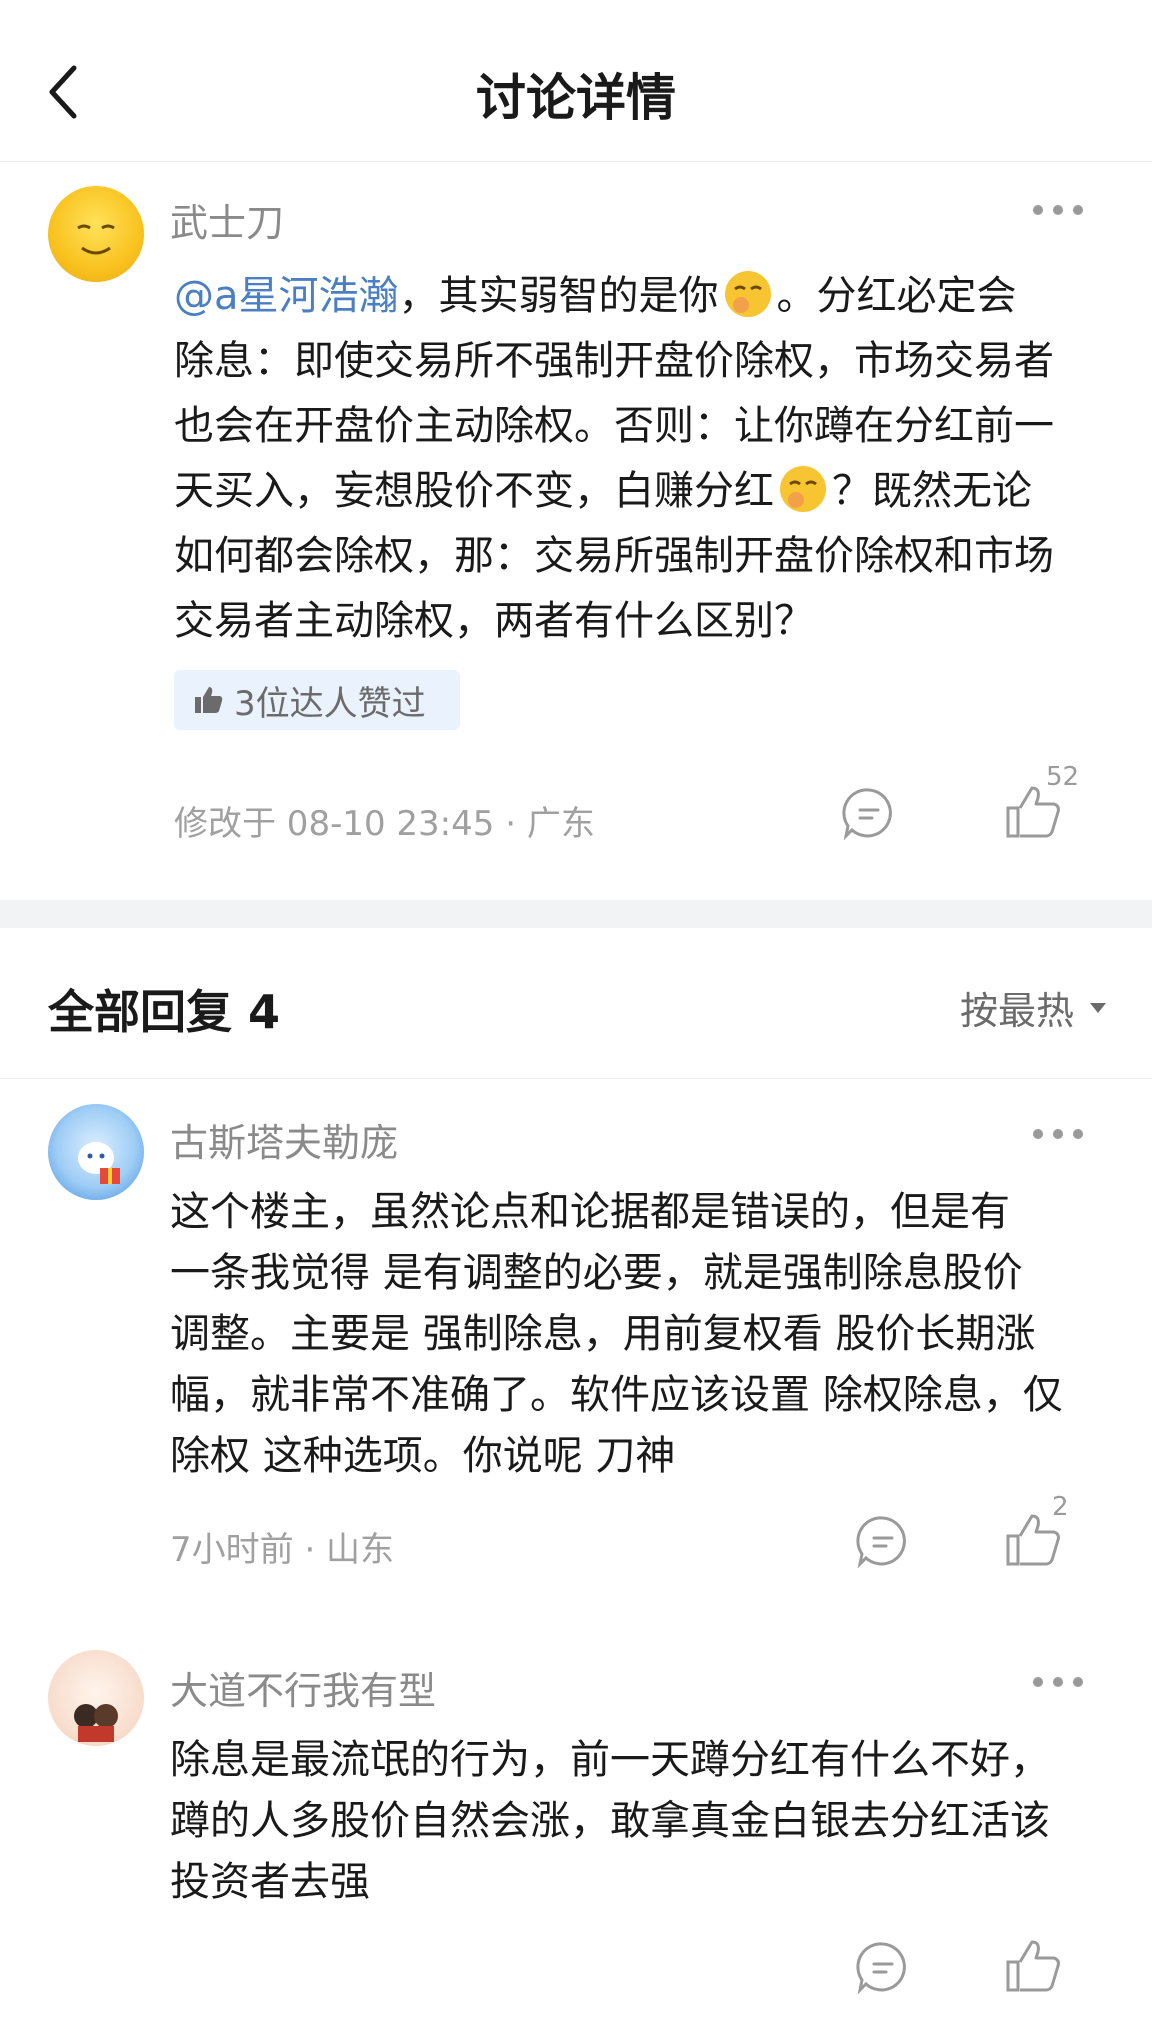 The height and width of the screenshot is (2021, 1152). I want to click on likers-text: 3位达人赞过, so click(330, 703).